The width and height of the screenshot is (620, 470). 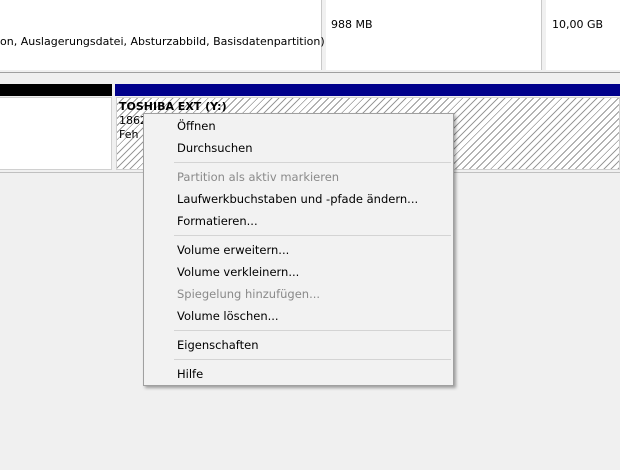 I want to click on volume-name: TOSHIBA EXT (Y:), so click(x=173, y=106).